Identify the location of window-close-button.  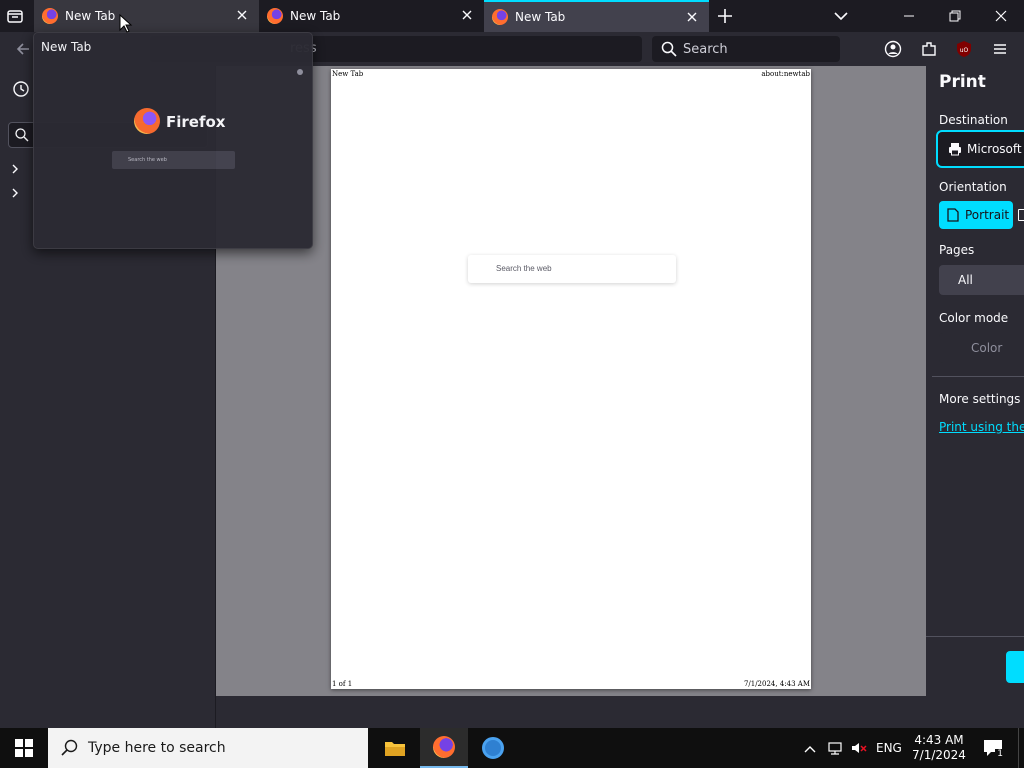
(1001, 16).